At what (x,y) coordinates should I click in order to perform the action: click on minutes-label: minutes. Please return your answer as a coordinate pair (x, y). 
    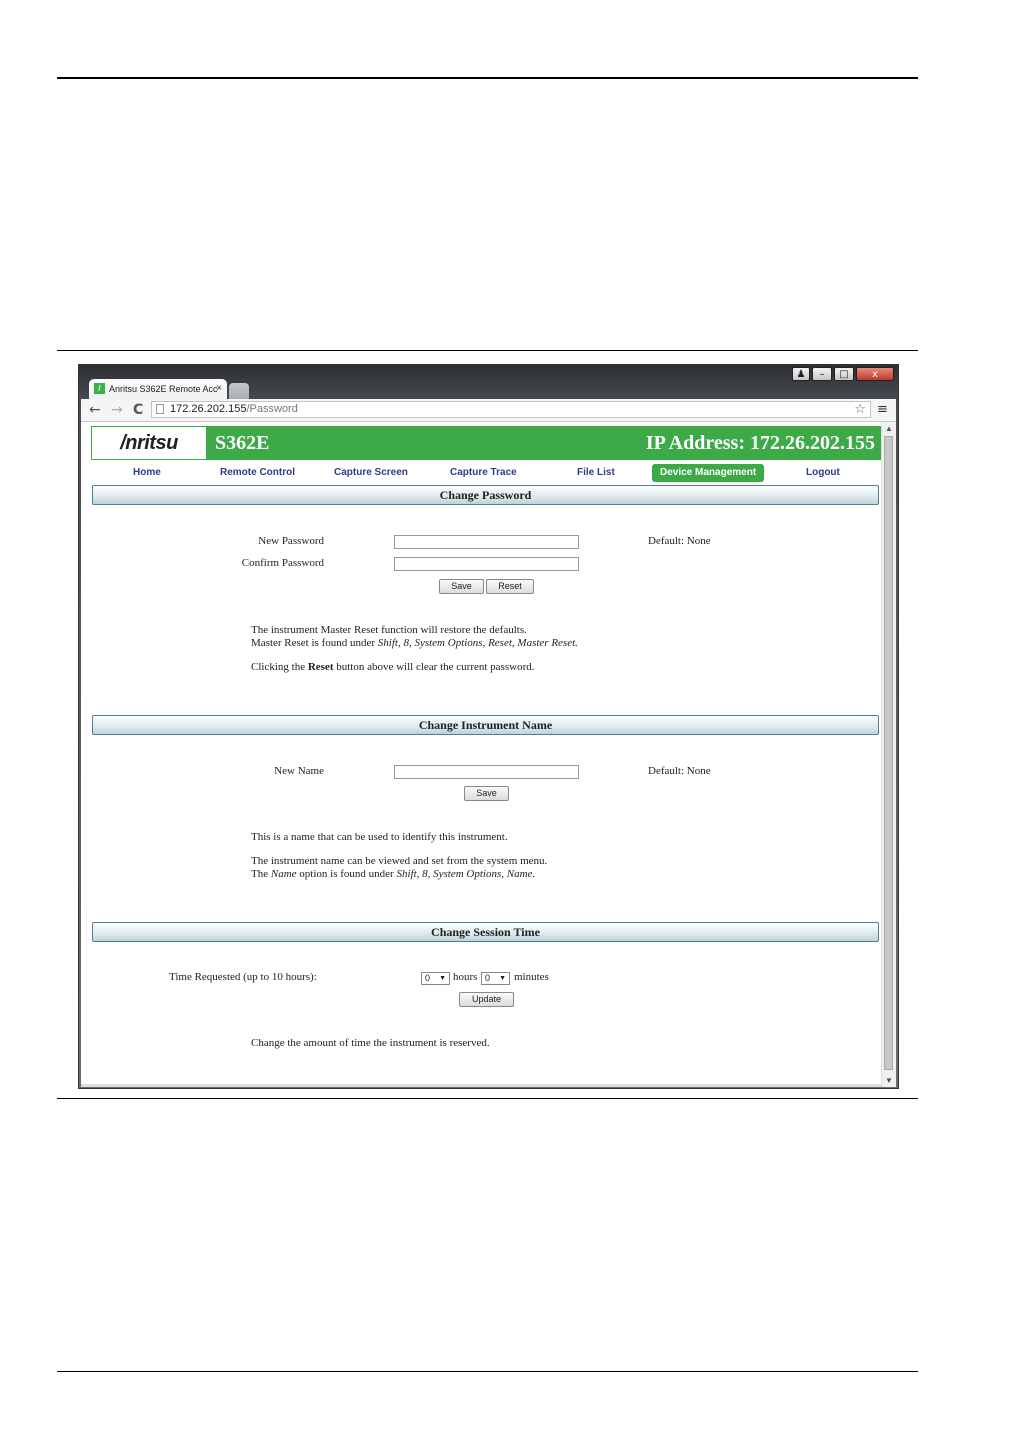
    Looking at the image, I should click on (531, 977).